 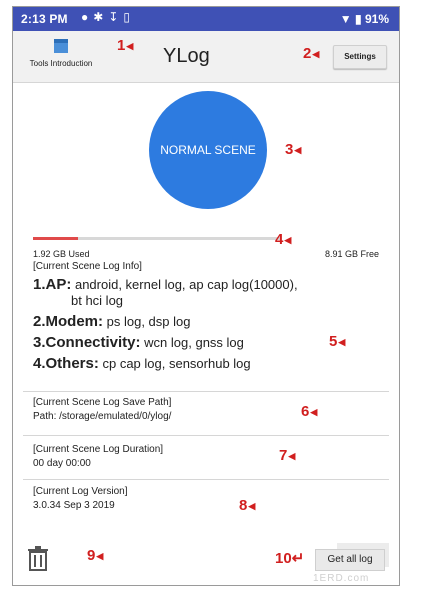 I want to click on bottom-bar: 9◀ 10↵ Get all log 1ERD.com, so click(x=206, y=561).